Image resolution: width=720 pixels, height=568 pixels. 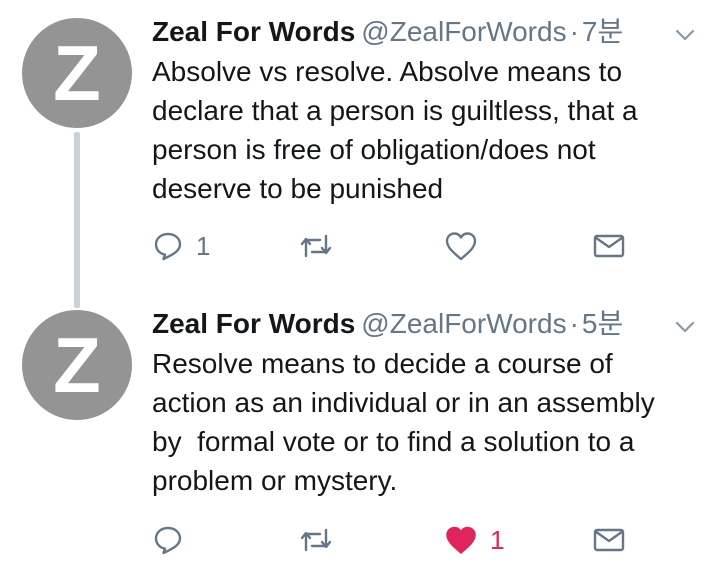 I want to click on reply-button: 1, so click(x=181, y=246).